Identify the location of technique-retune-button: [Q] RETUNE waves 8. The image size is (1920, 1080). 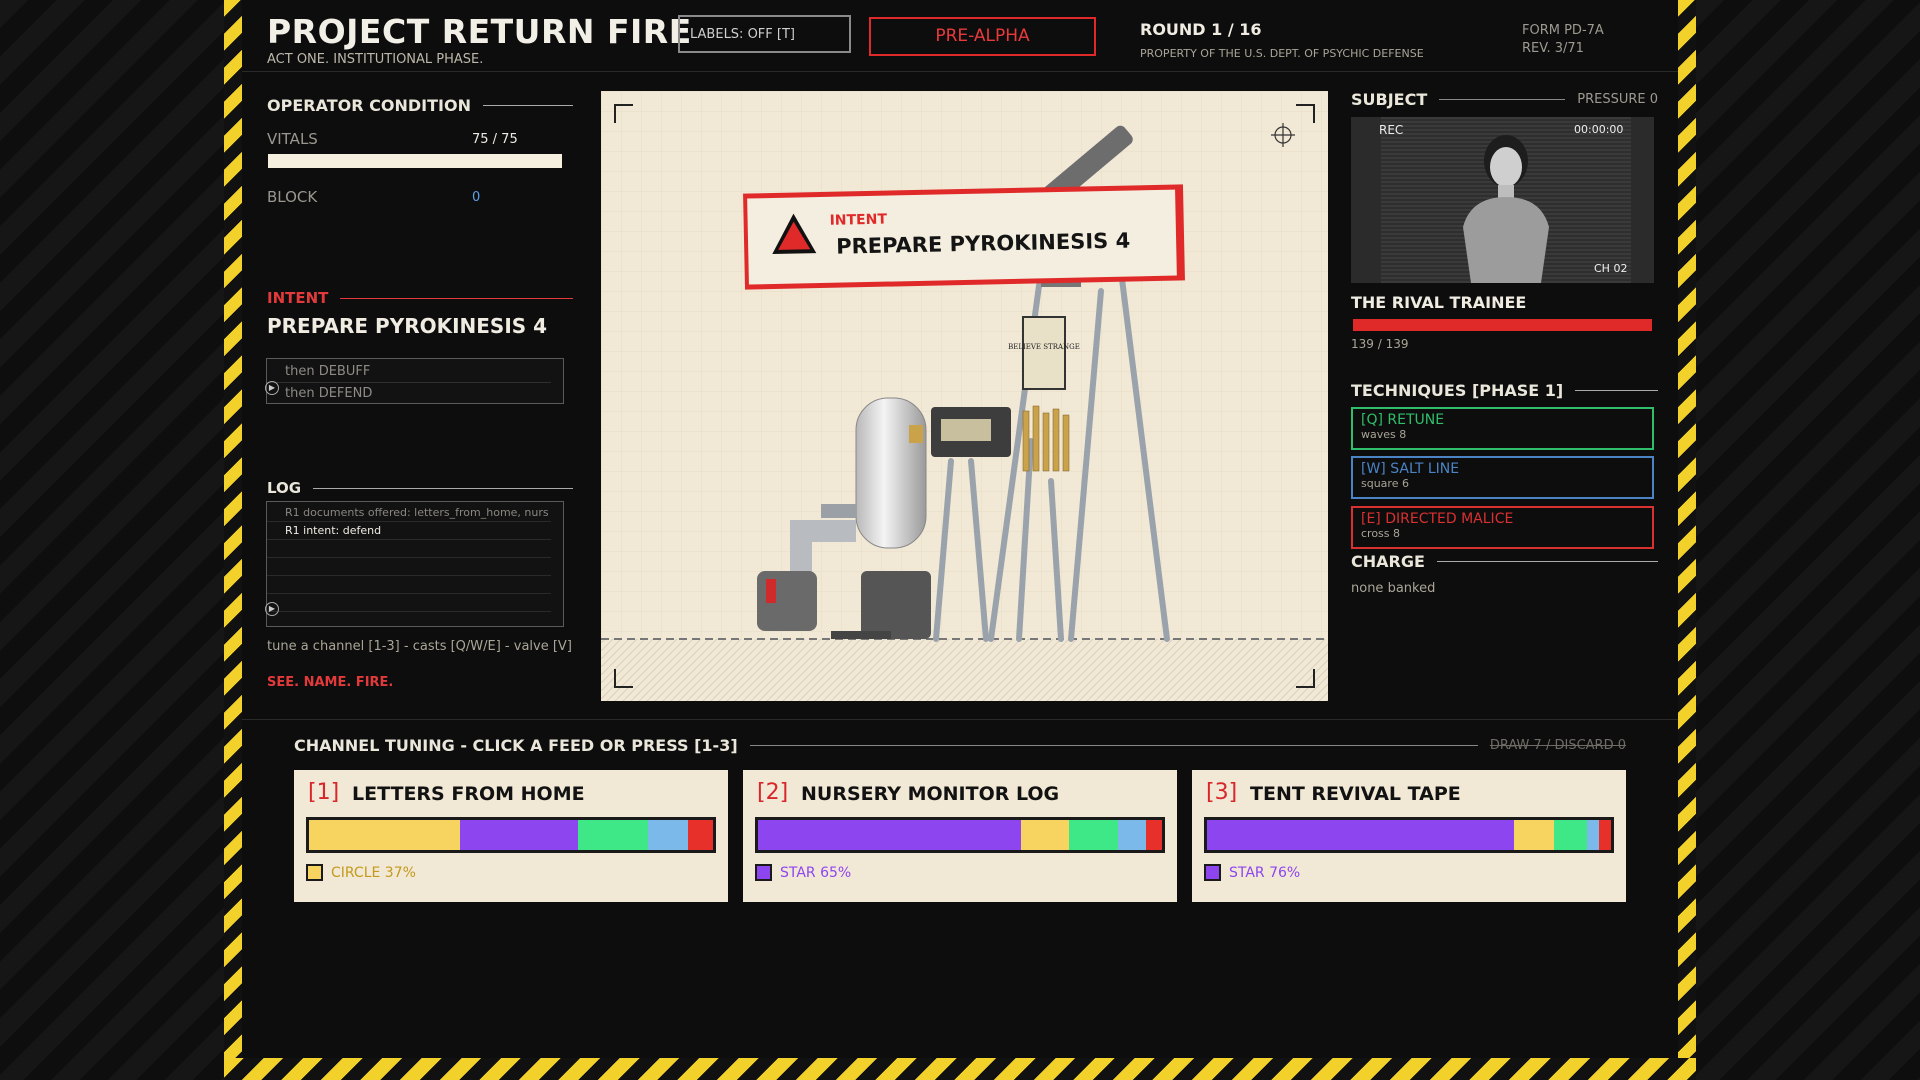
(1502, 428).